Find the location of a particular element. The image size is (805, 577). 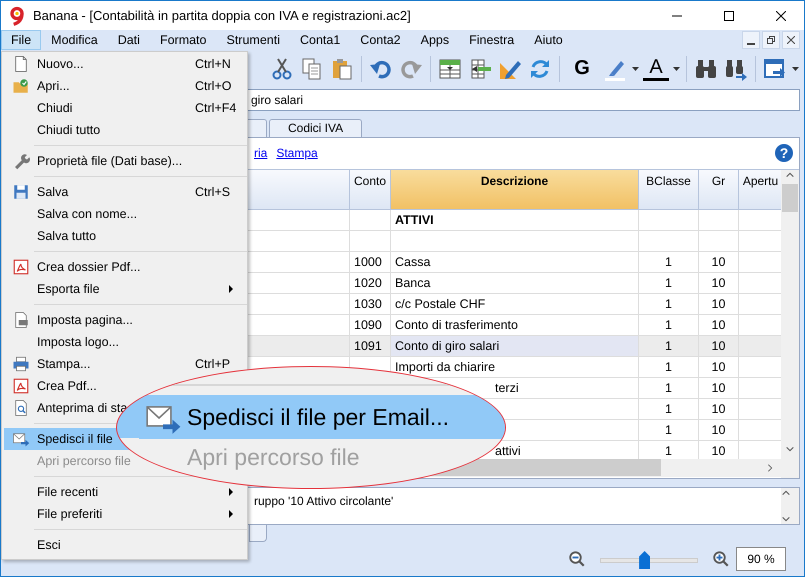

maximize-icon is located at coordinates (729, 15).